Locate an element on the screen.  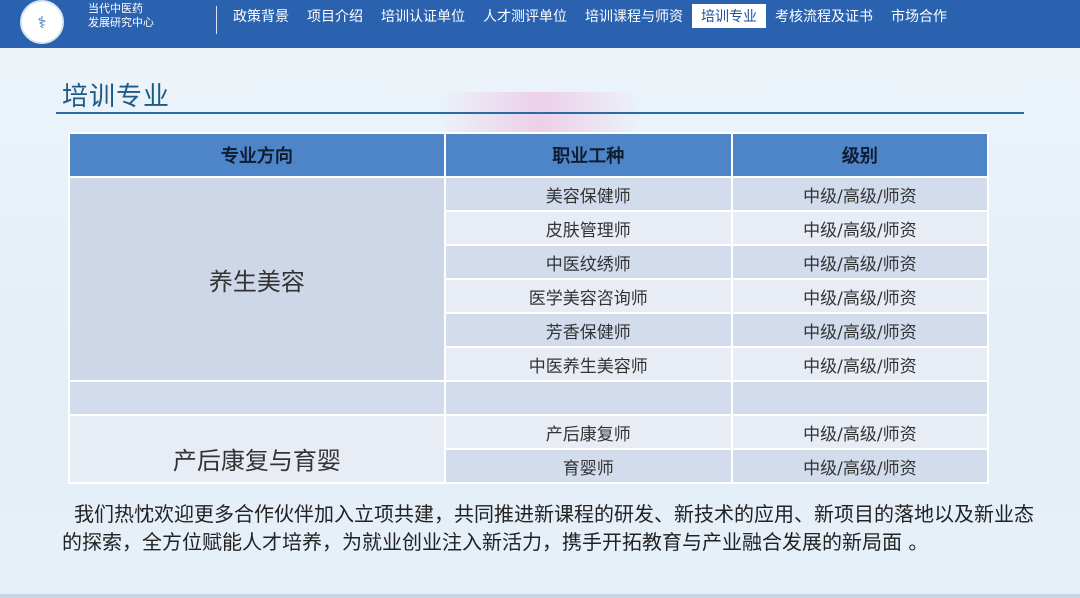
job-cell: 美容保健师 is located at coordinates (588, 194).